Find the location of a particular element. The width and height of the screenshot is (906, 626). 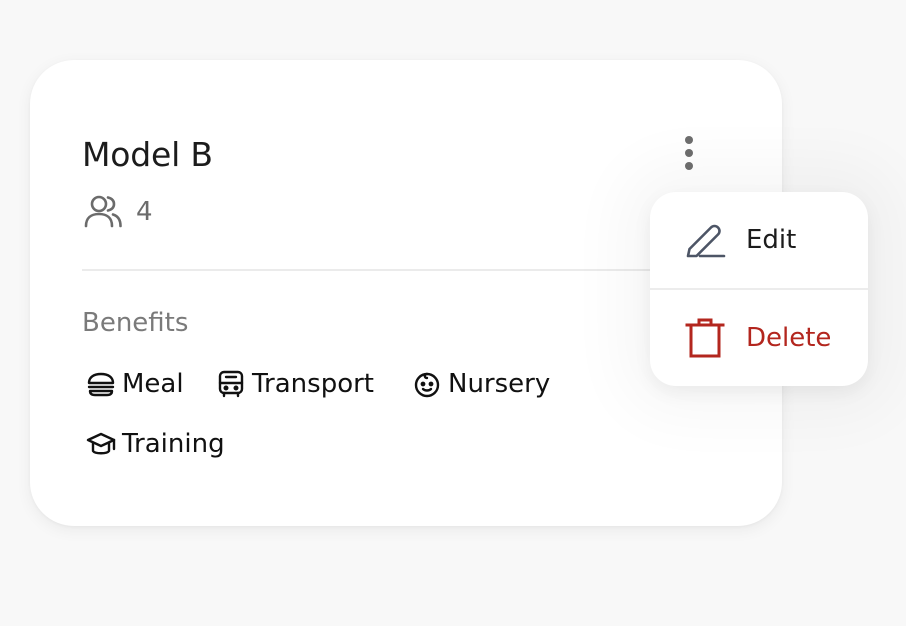

benefit-training: Training is located at coordinates (155, 444).